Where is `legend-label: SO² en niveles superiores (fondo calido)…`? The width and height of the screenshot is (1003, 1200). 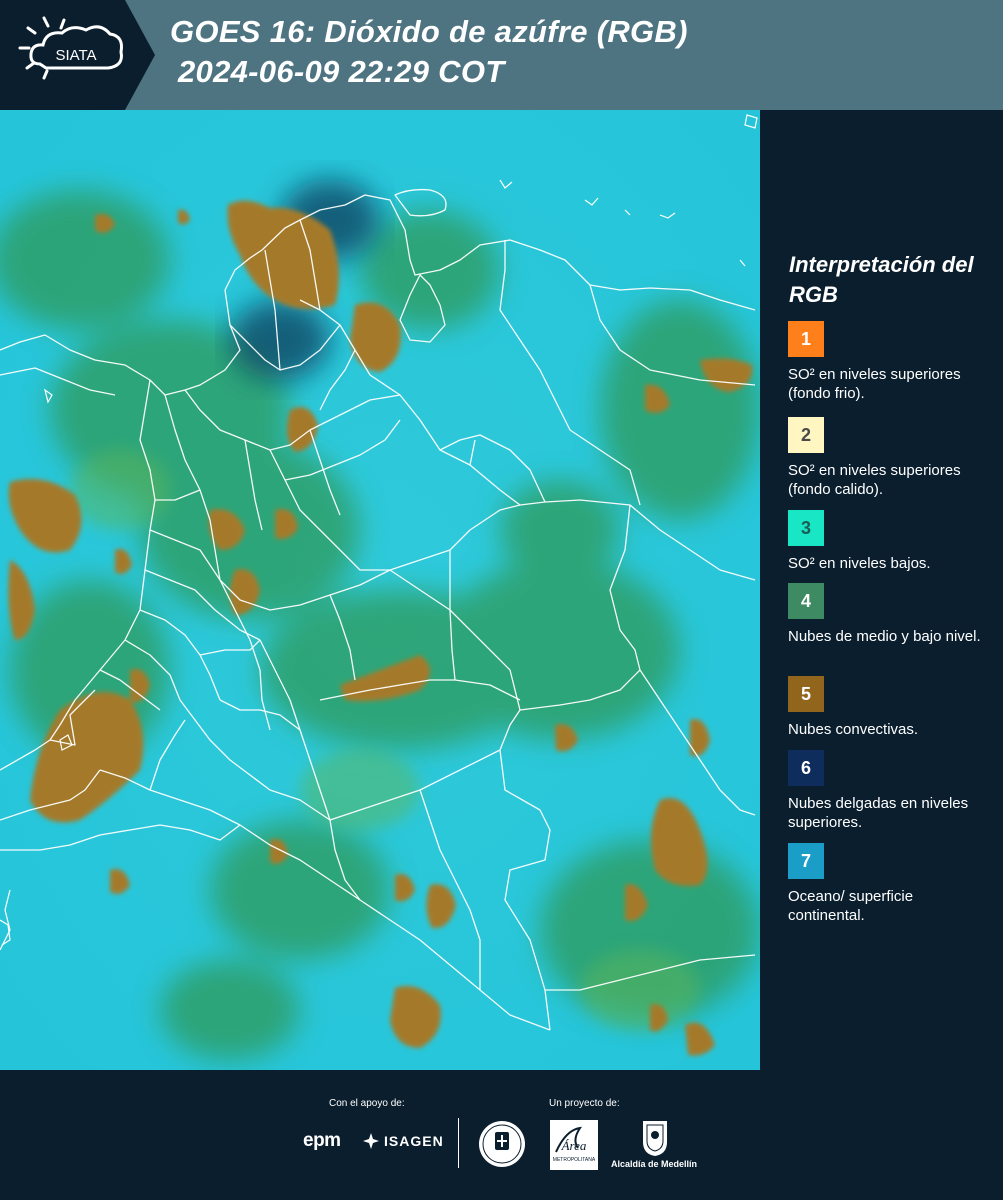
legend-label: SO² en niveles superiores (fondo calido)… is located at coordinates (874, 480).